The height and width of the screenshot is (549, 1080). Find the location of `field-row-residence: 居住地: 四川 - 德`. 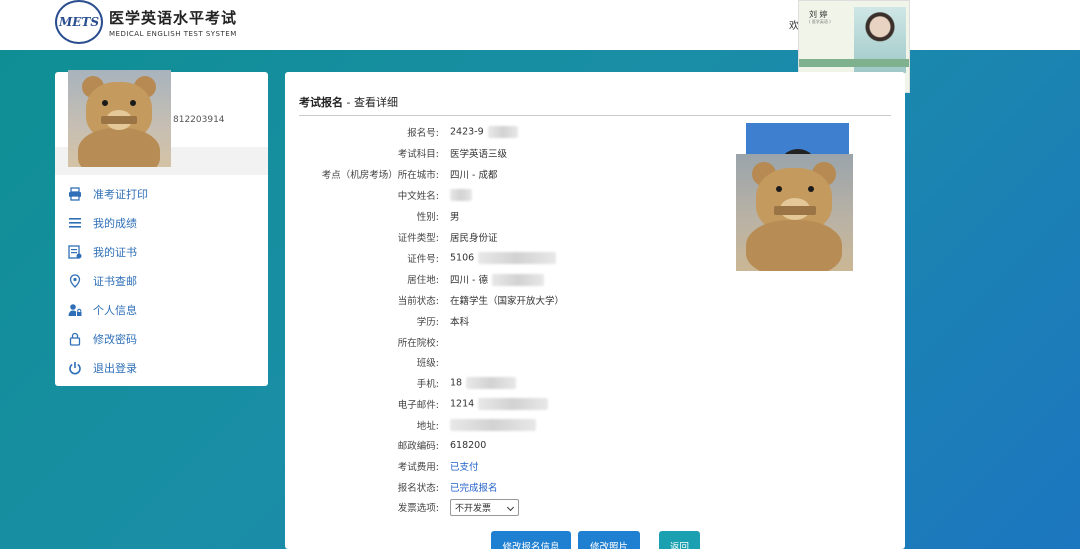

field-row-residence: 居住地: 四川 - 德 is located at coordinates (524, 279).